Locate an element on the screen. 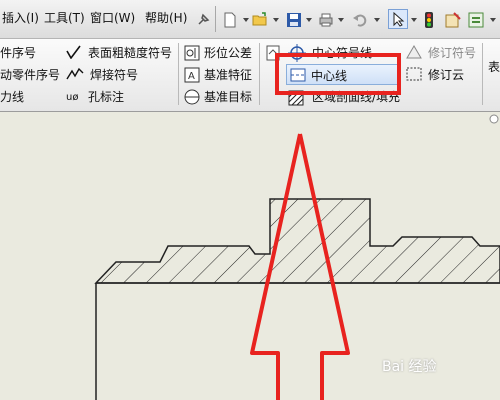 This screenshot has width=500, height=400. revision-symbol-tool: 修订符号 is located at coordinates (452, 53).